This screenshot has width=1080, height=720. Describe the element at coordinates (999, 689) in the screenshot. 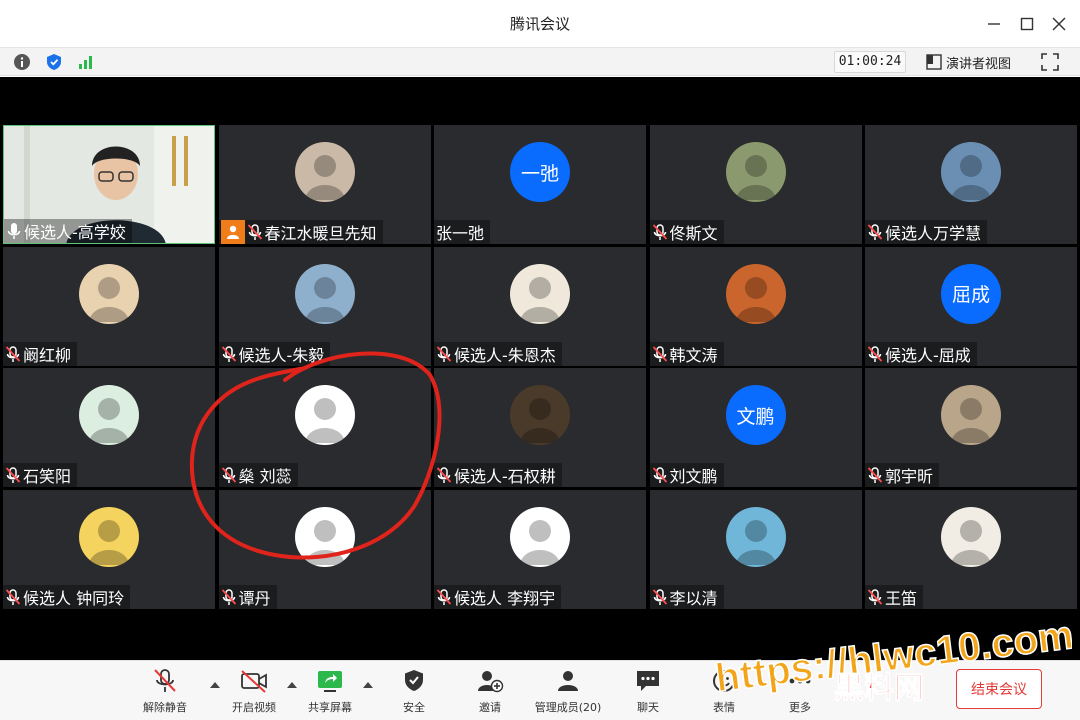

I see `end-meeting-button: 结束会议` at that location.